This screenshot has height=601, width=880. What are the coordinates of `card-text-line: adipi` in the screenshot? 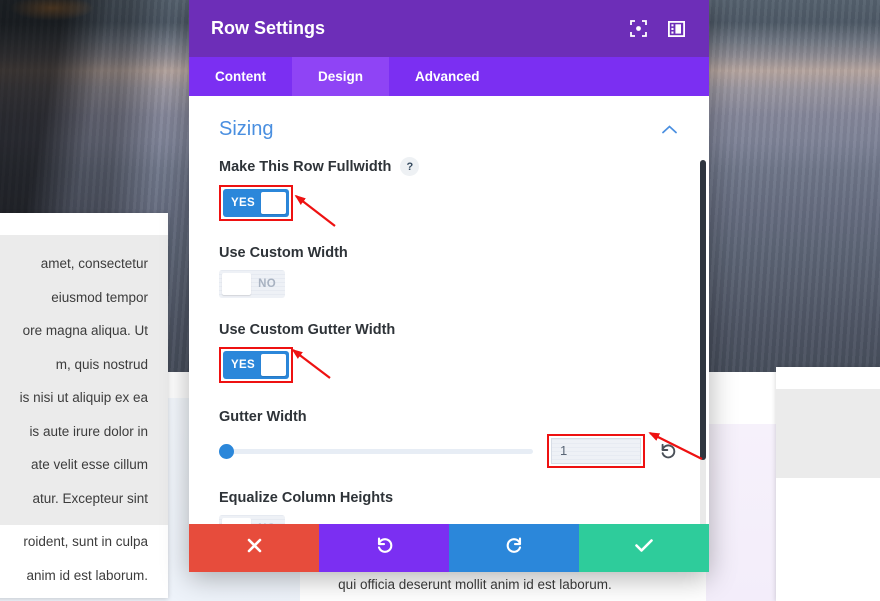 It's located at (838, 452).